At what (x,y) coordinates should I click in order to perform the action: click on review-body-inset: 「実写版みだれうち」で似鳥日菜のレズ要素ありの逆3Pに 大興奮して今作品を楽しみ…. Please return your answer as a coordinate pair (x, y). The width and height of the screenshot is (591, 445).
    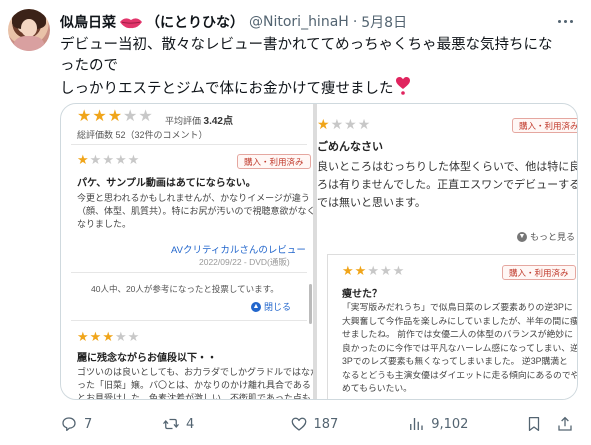
    Looking at the image, I should click on (460, 347).